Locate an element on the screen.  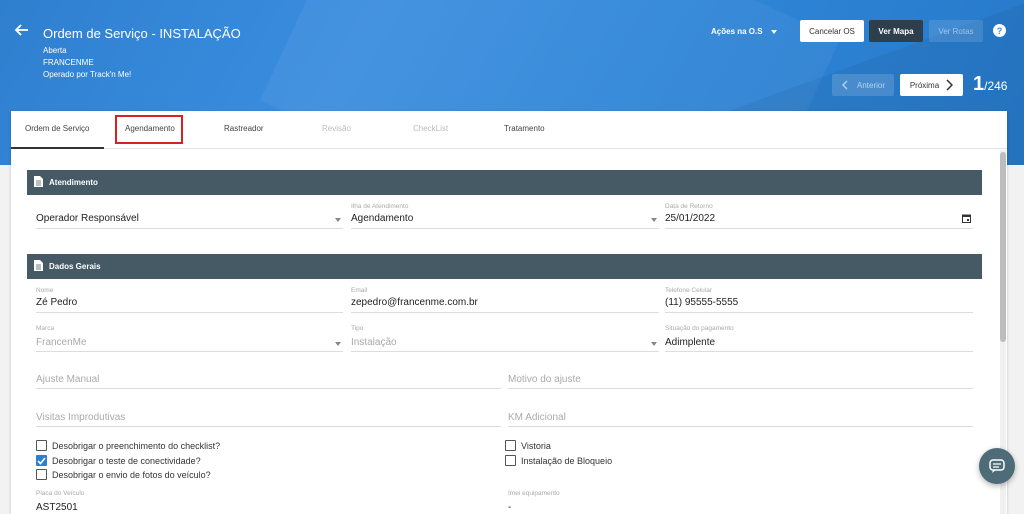
tab-revisao: Revisão is located at coordinates (336, 128).